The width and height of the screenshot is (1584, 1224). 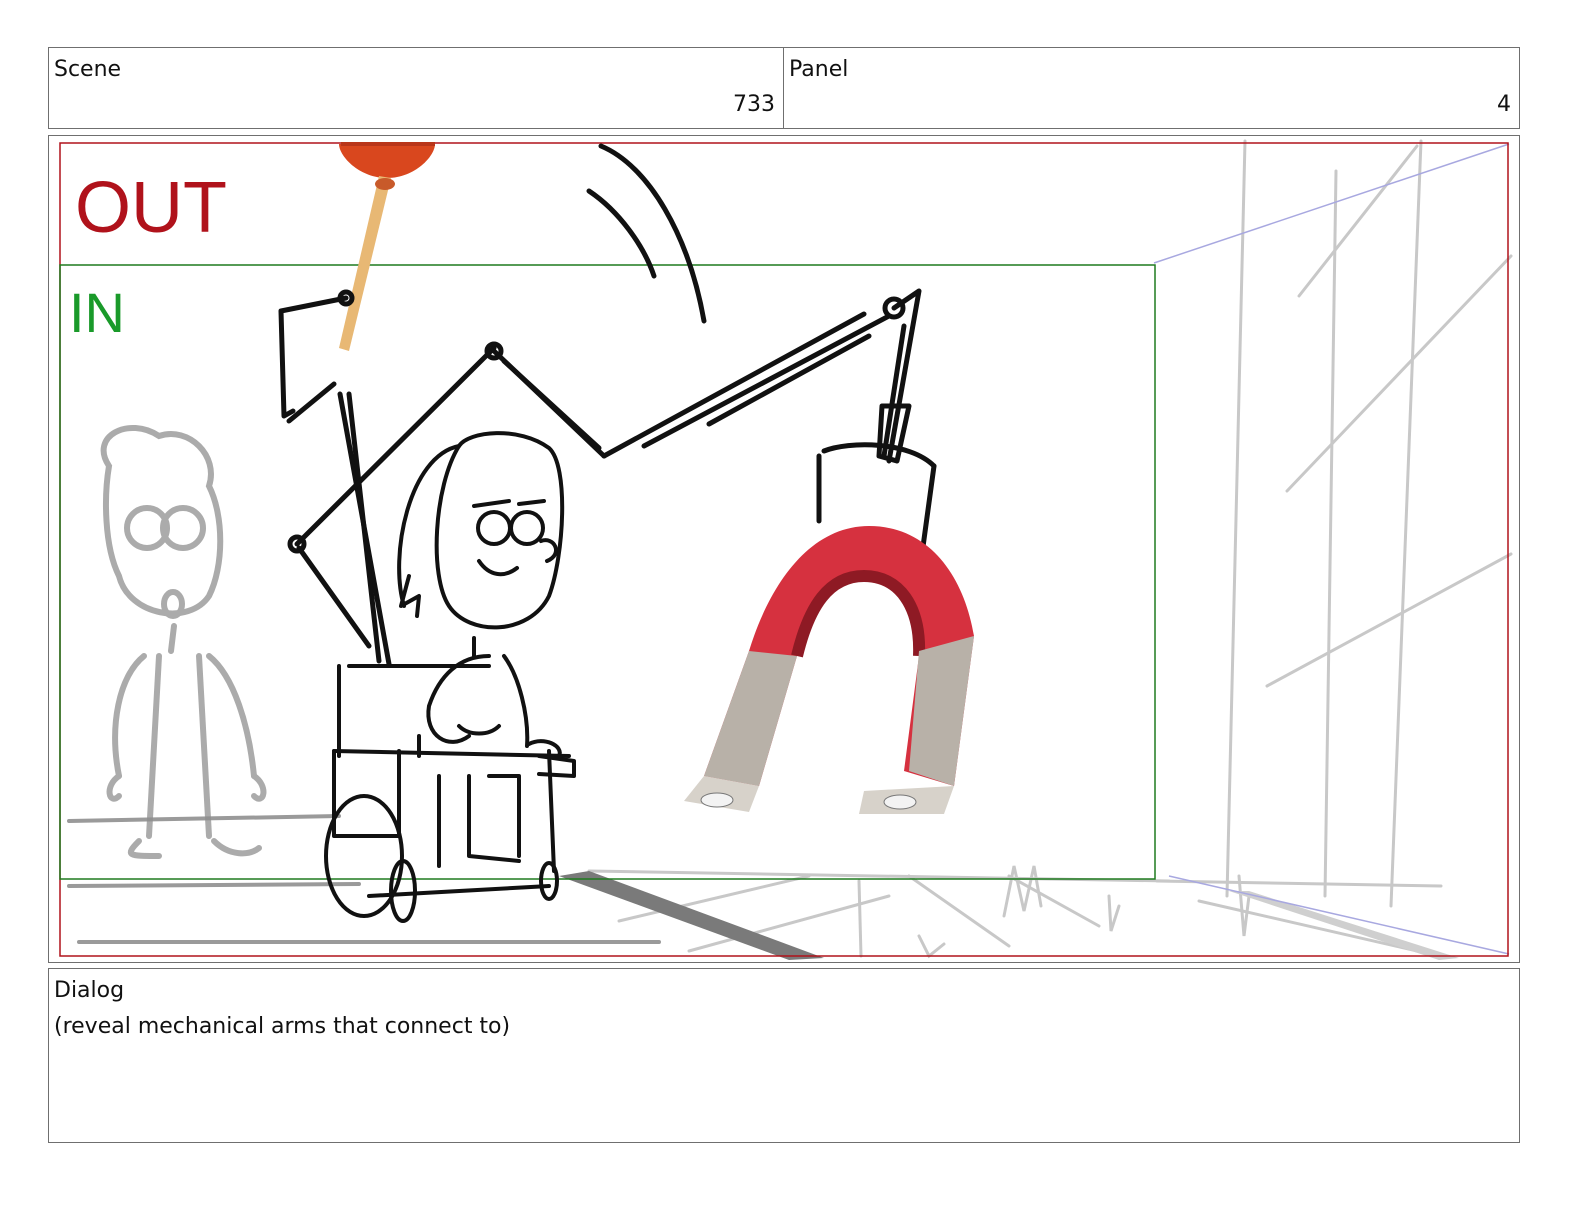 What do you see at coordinates (88, 69) in the screenshot?
I see `scene-label: Scene` at bounding box center [88, 69].